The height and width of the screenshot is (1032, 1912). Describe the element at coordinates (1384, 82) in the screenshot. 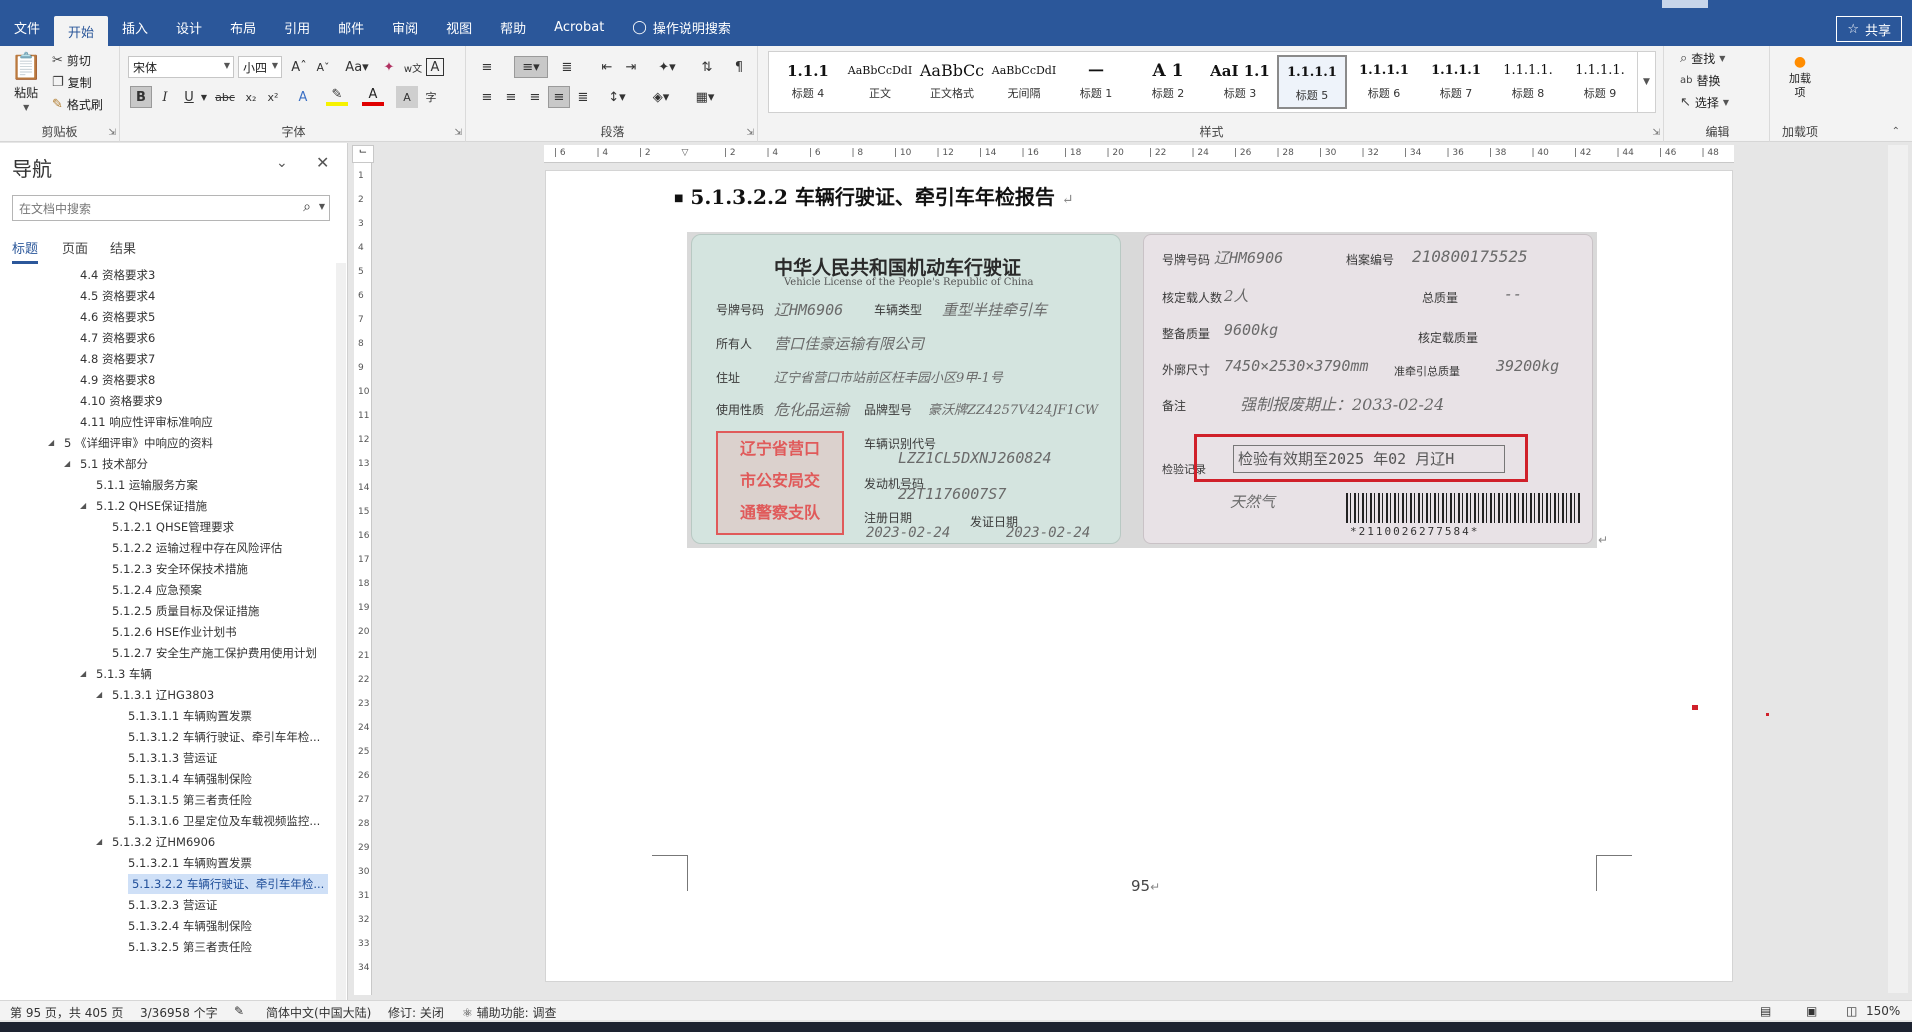

I see `style-heading-6: 1.1.1.1 标题 6` at that location.